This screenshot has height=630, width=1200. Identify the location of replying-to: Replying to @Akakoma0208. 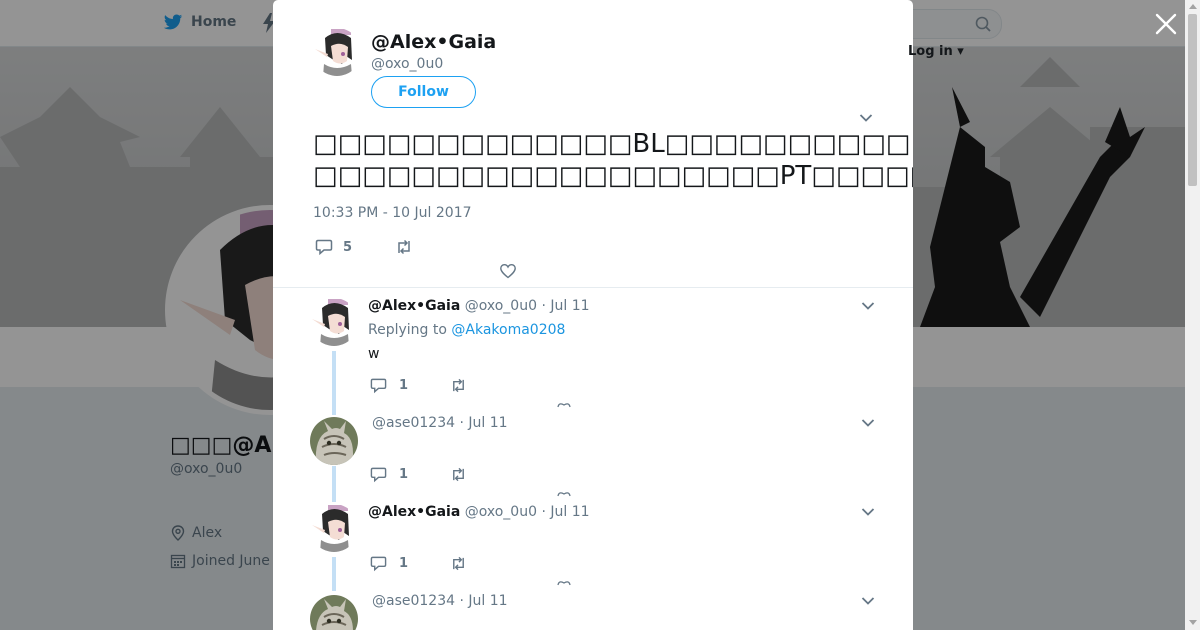
(466, 330).